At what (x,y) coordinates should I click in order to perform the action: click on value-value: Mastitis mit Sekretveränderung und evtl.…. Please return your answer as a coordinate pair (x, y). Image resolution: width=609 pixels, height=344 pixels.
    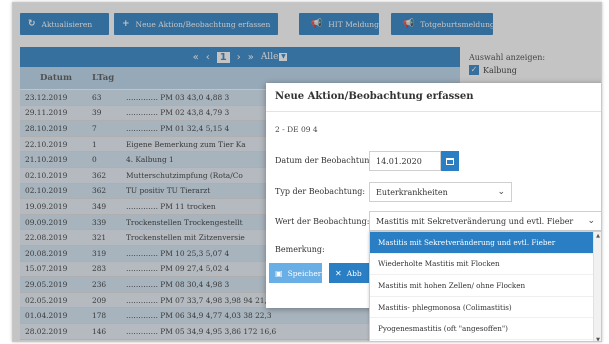
    Looking at the image, I should click on (475, 221).